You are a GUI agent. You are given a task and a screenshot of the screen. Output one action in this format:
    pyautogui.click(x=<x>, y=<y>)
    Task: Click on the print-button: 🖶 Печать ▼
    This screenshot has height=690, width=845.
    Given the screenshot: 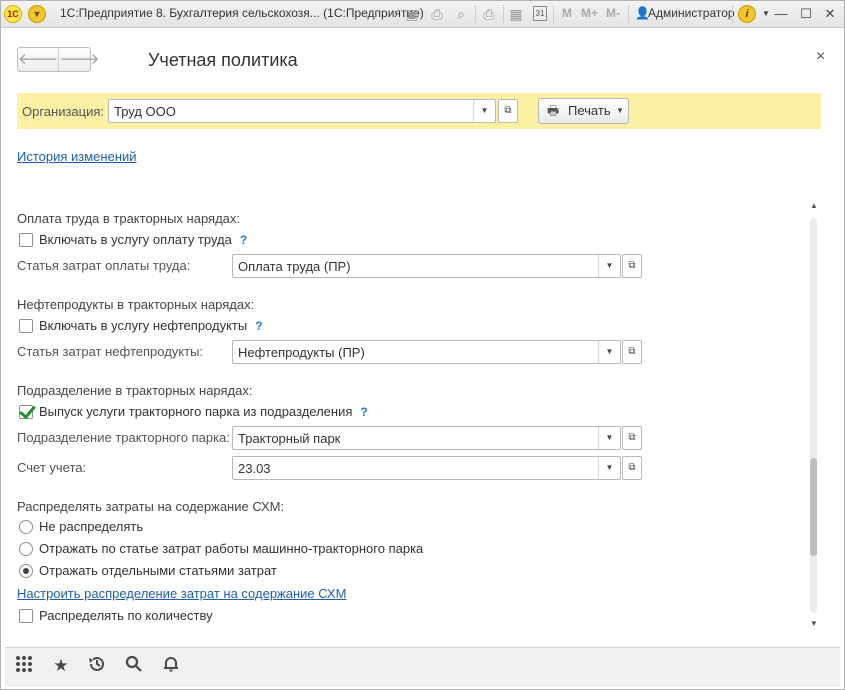 What is the action you would take?
    pyautogui.click(x=583, y=111)
    